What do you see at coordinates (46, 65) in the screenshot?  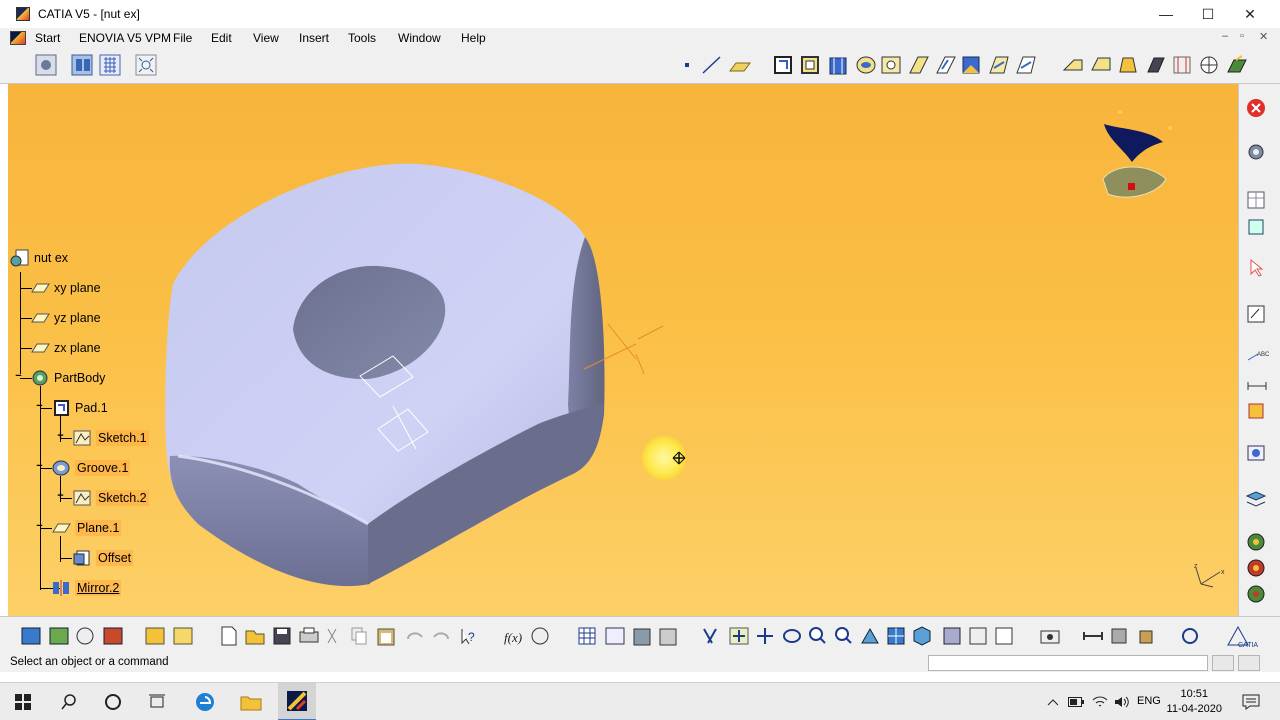 I see `select-workbench-icon` at bounding box center [46, 65].